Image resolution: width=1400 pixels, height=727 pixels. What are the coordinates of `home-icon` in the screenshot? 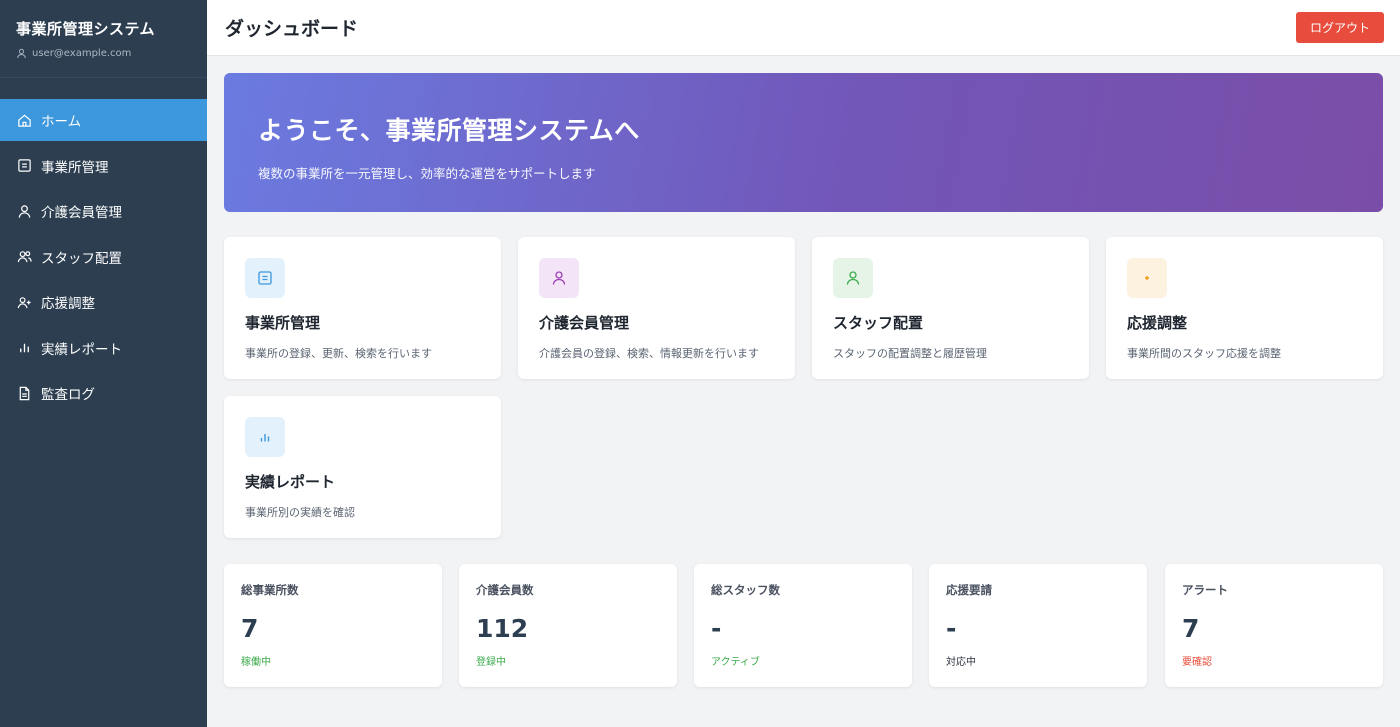 It's located at (24, 120).